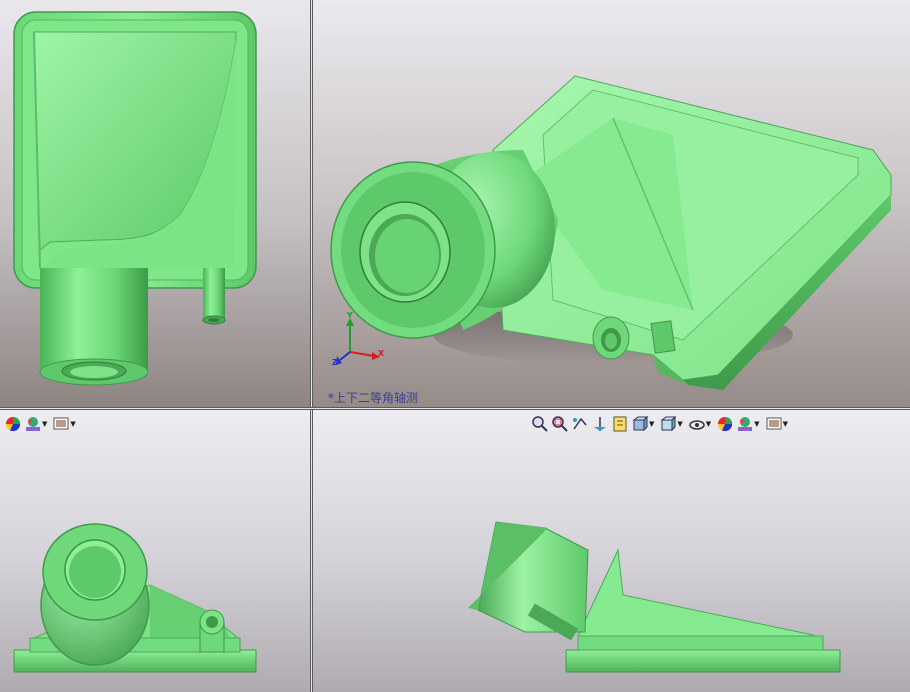  What do you see at coordinates (373, 398) in the screenshot?
I see `view-orientation-label: *上下二等角轴测` at bounding box center [373, 398].